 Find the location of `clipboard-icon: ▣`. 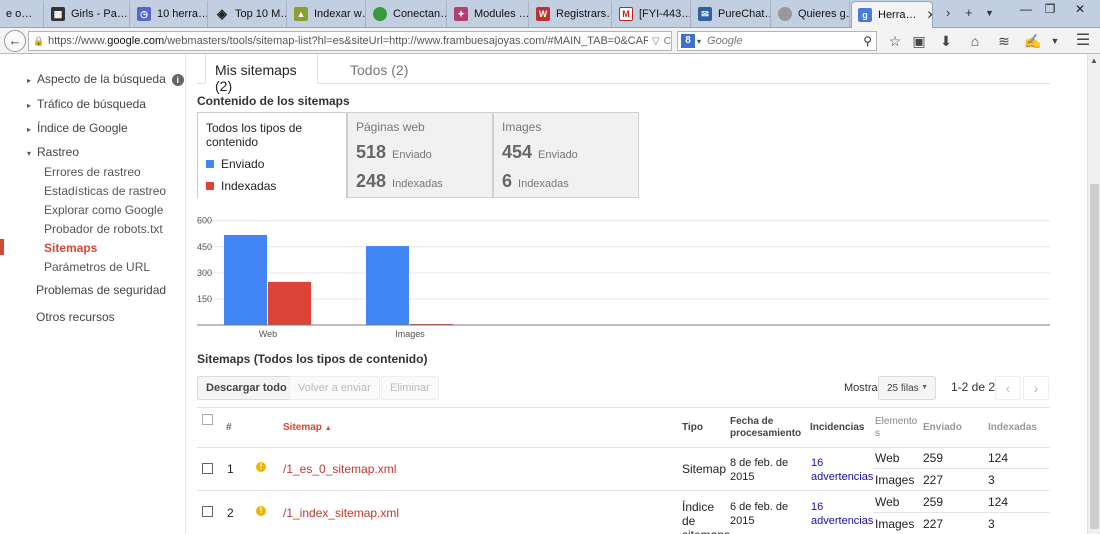

clipboard-icon: ▣ is located at coordinates (919, 41).